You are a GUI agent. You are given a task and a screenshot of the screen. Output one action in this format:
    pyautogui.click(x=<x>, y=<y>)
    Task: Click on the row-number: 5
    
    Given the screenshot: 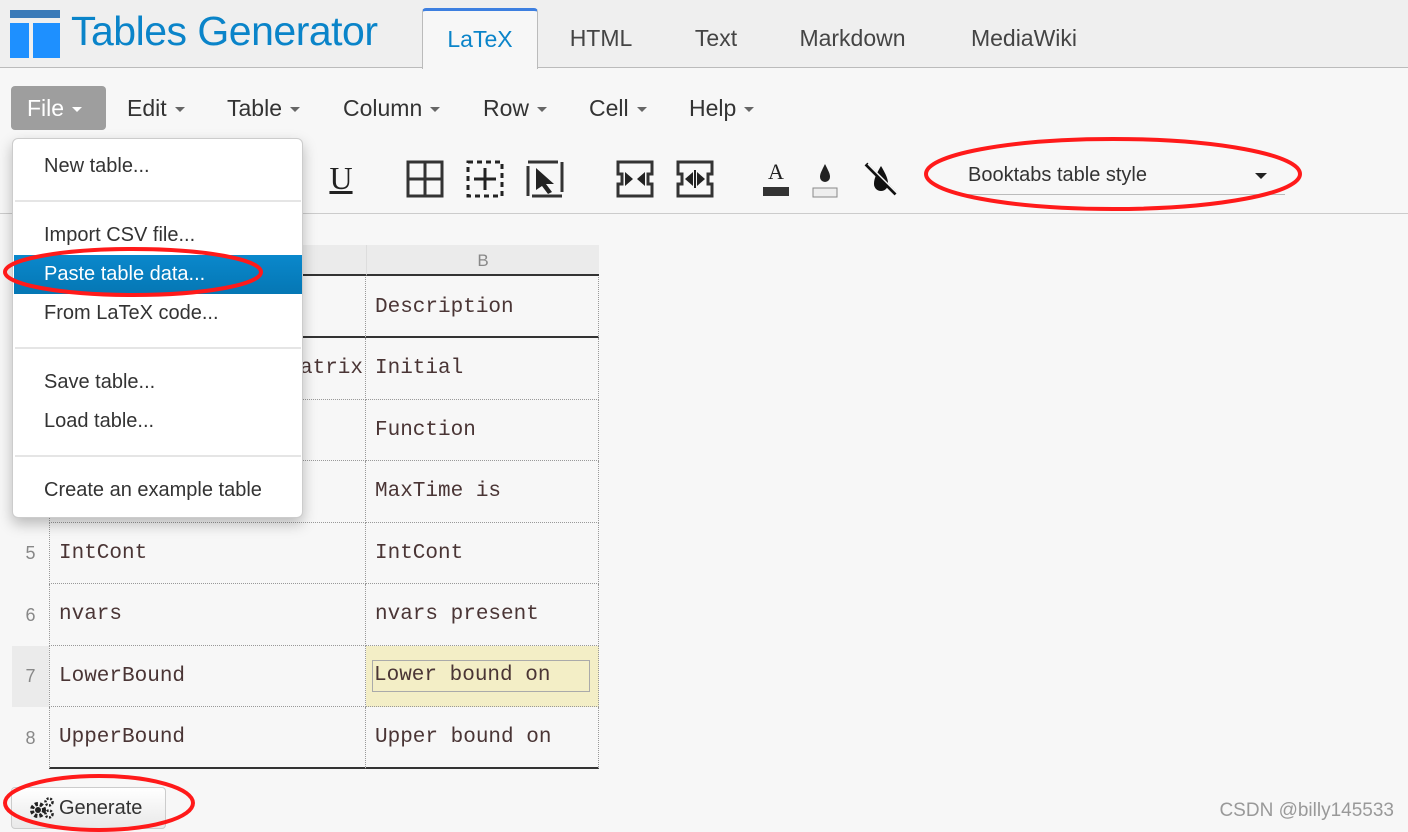 What is the action you would take?
    pyautogui.click(x=30, y=553)
    